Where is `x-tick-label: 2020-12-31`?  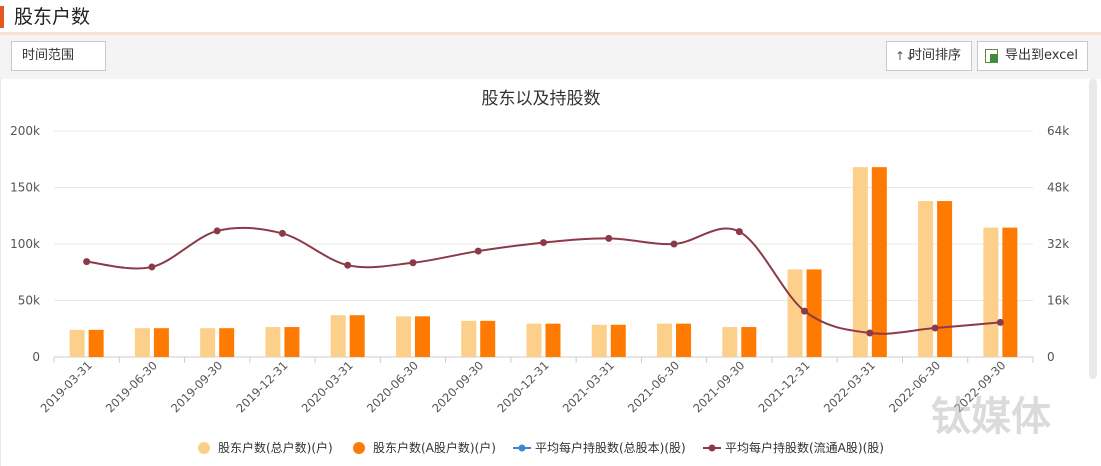 x-tick-label: 2020-12-31 is located at coordinates (522, 386).